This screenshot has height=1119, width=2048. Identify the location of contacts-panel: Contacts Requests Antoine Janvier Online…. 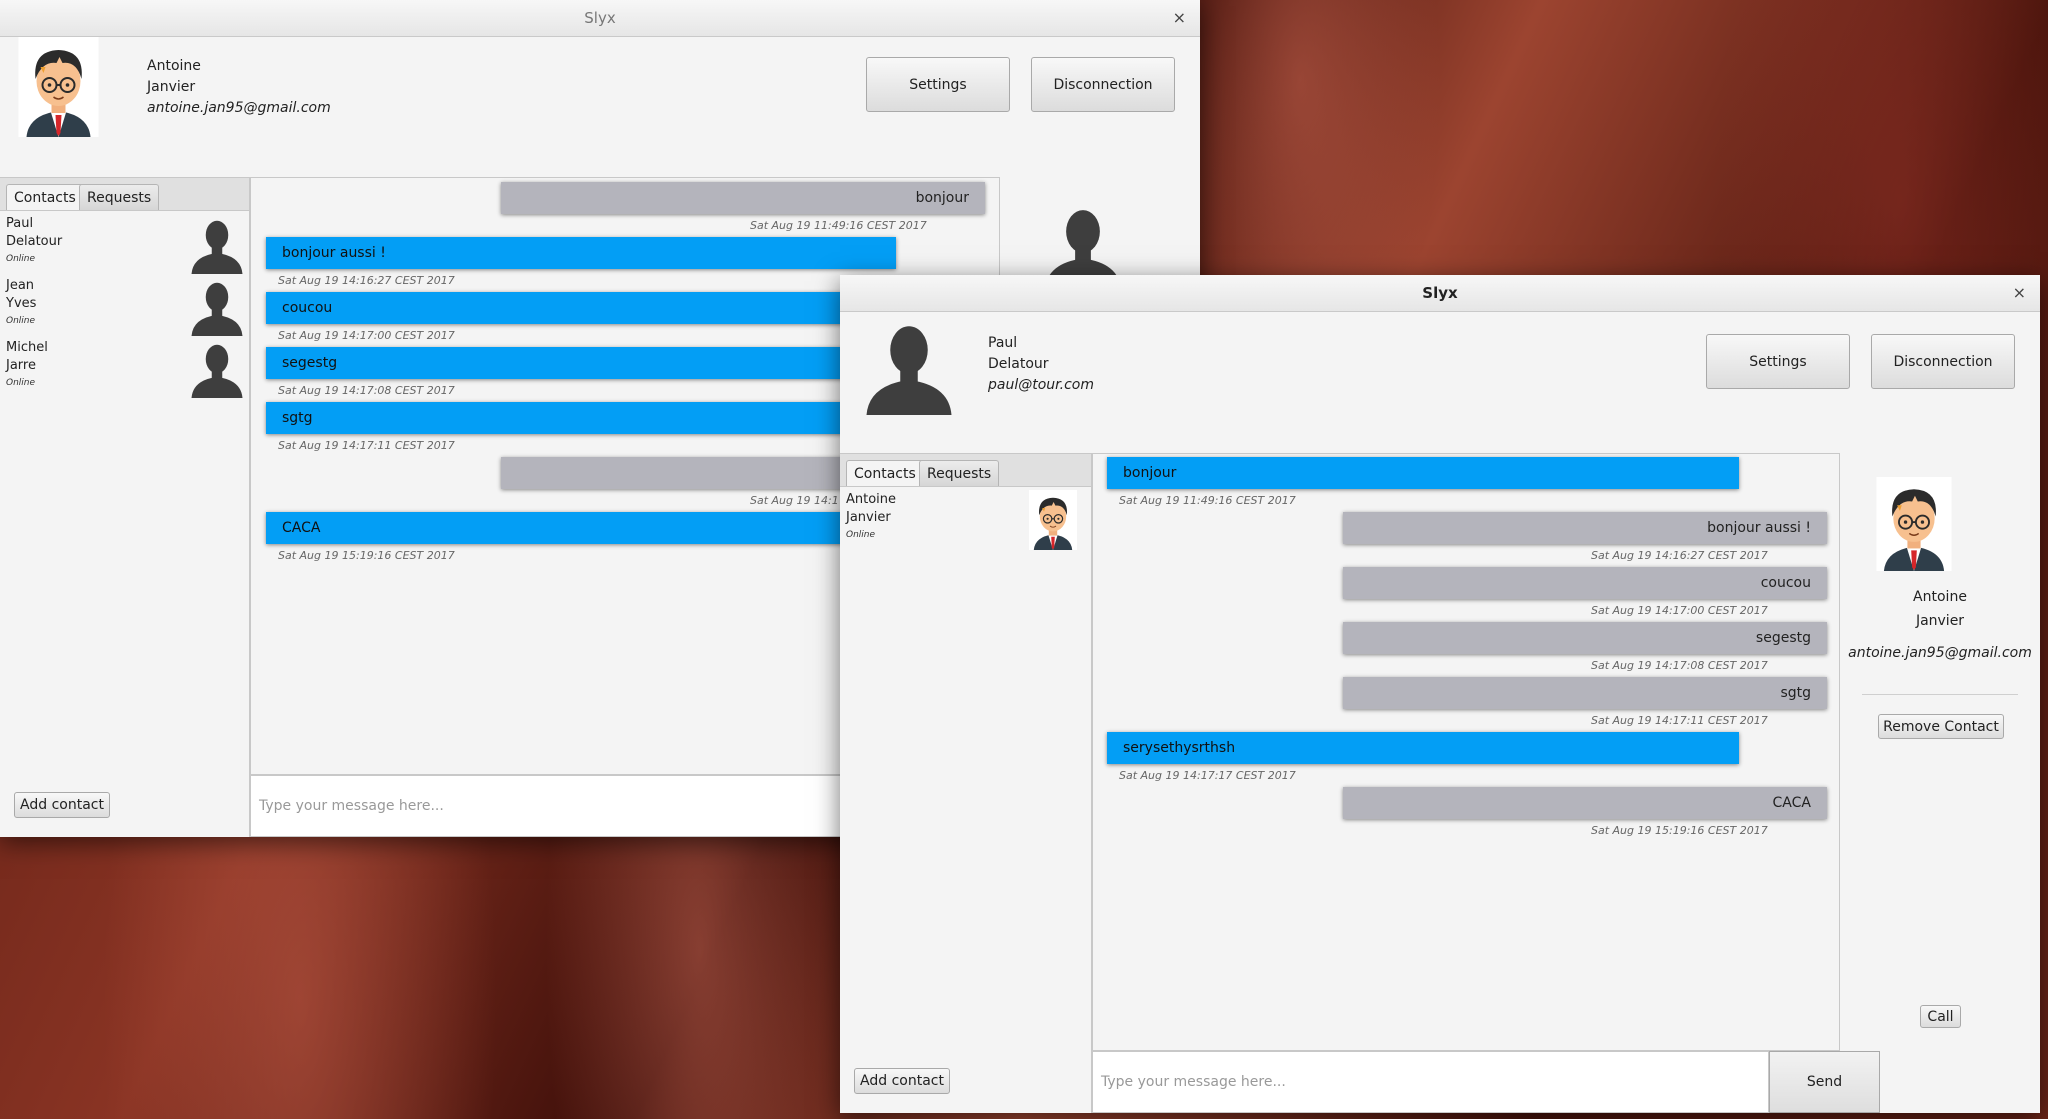
(966, 783).